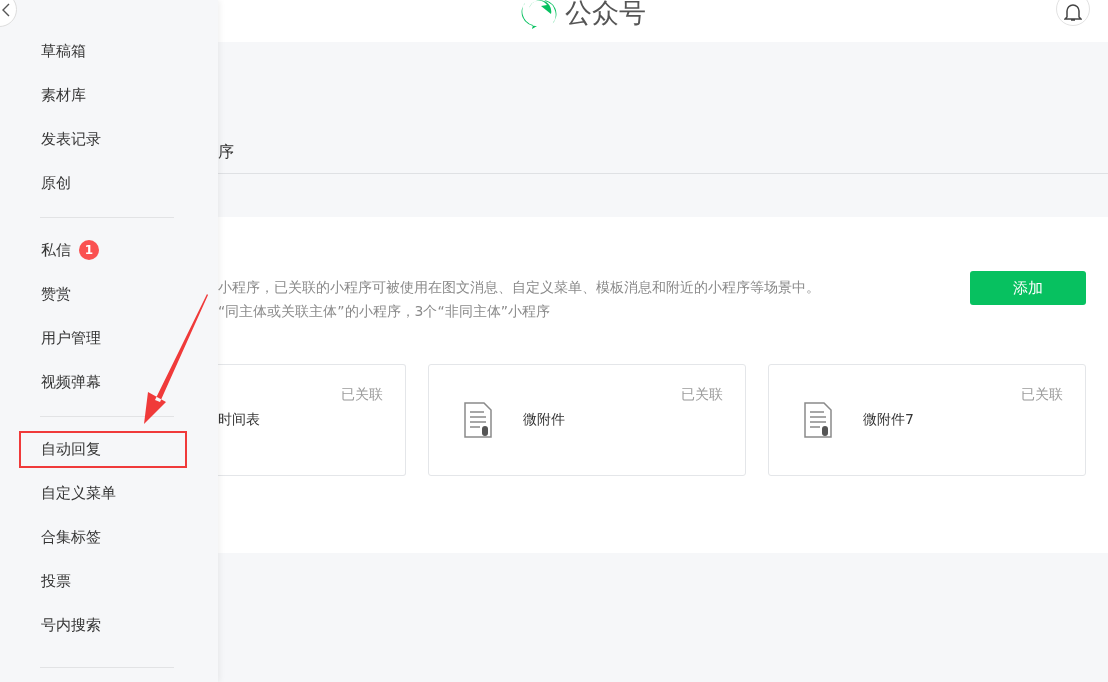 The height and width of the screenshot is (682, 1108). Describe the element at coordinates (61, 338) in the screenshot. I see `sidebar-item: 用户管理` at that location.